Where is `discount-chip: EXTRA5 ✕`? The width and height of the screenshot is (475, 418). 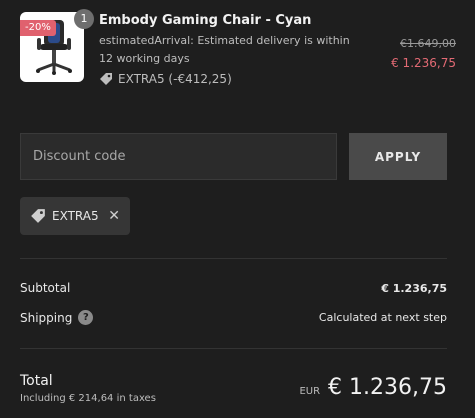
discount-chip: EXTRA5 ✕ is located at coordinates (75, 216).